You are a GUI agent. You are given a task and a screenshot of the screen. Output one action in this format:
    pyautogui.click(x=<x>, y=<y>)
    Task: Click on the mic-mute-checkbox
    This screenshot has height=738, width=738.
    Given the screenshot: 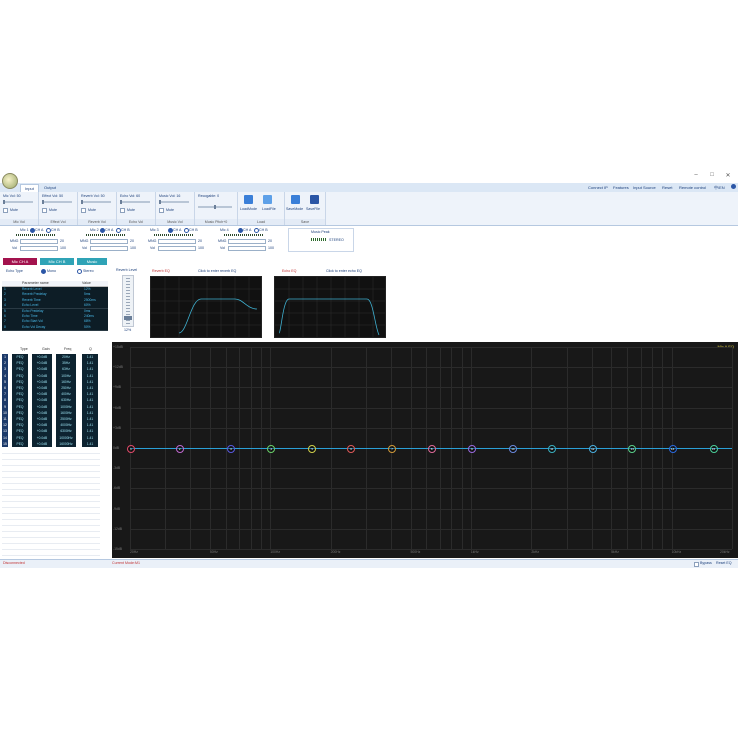 What is the action you would take?
    pyautogui.click(x=5, y=210)
    